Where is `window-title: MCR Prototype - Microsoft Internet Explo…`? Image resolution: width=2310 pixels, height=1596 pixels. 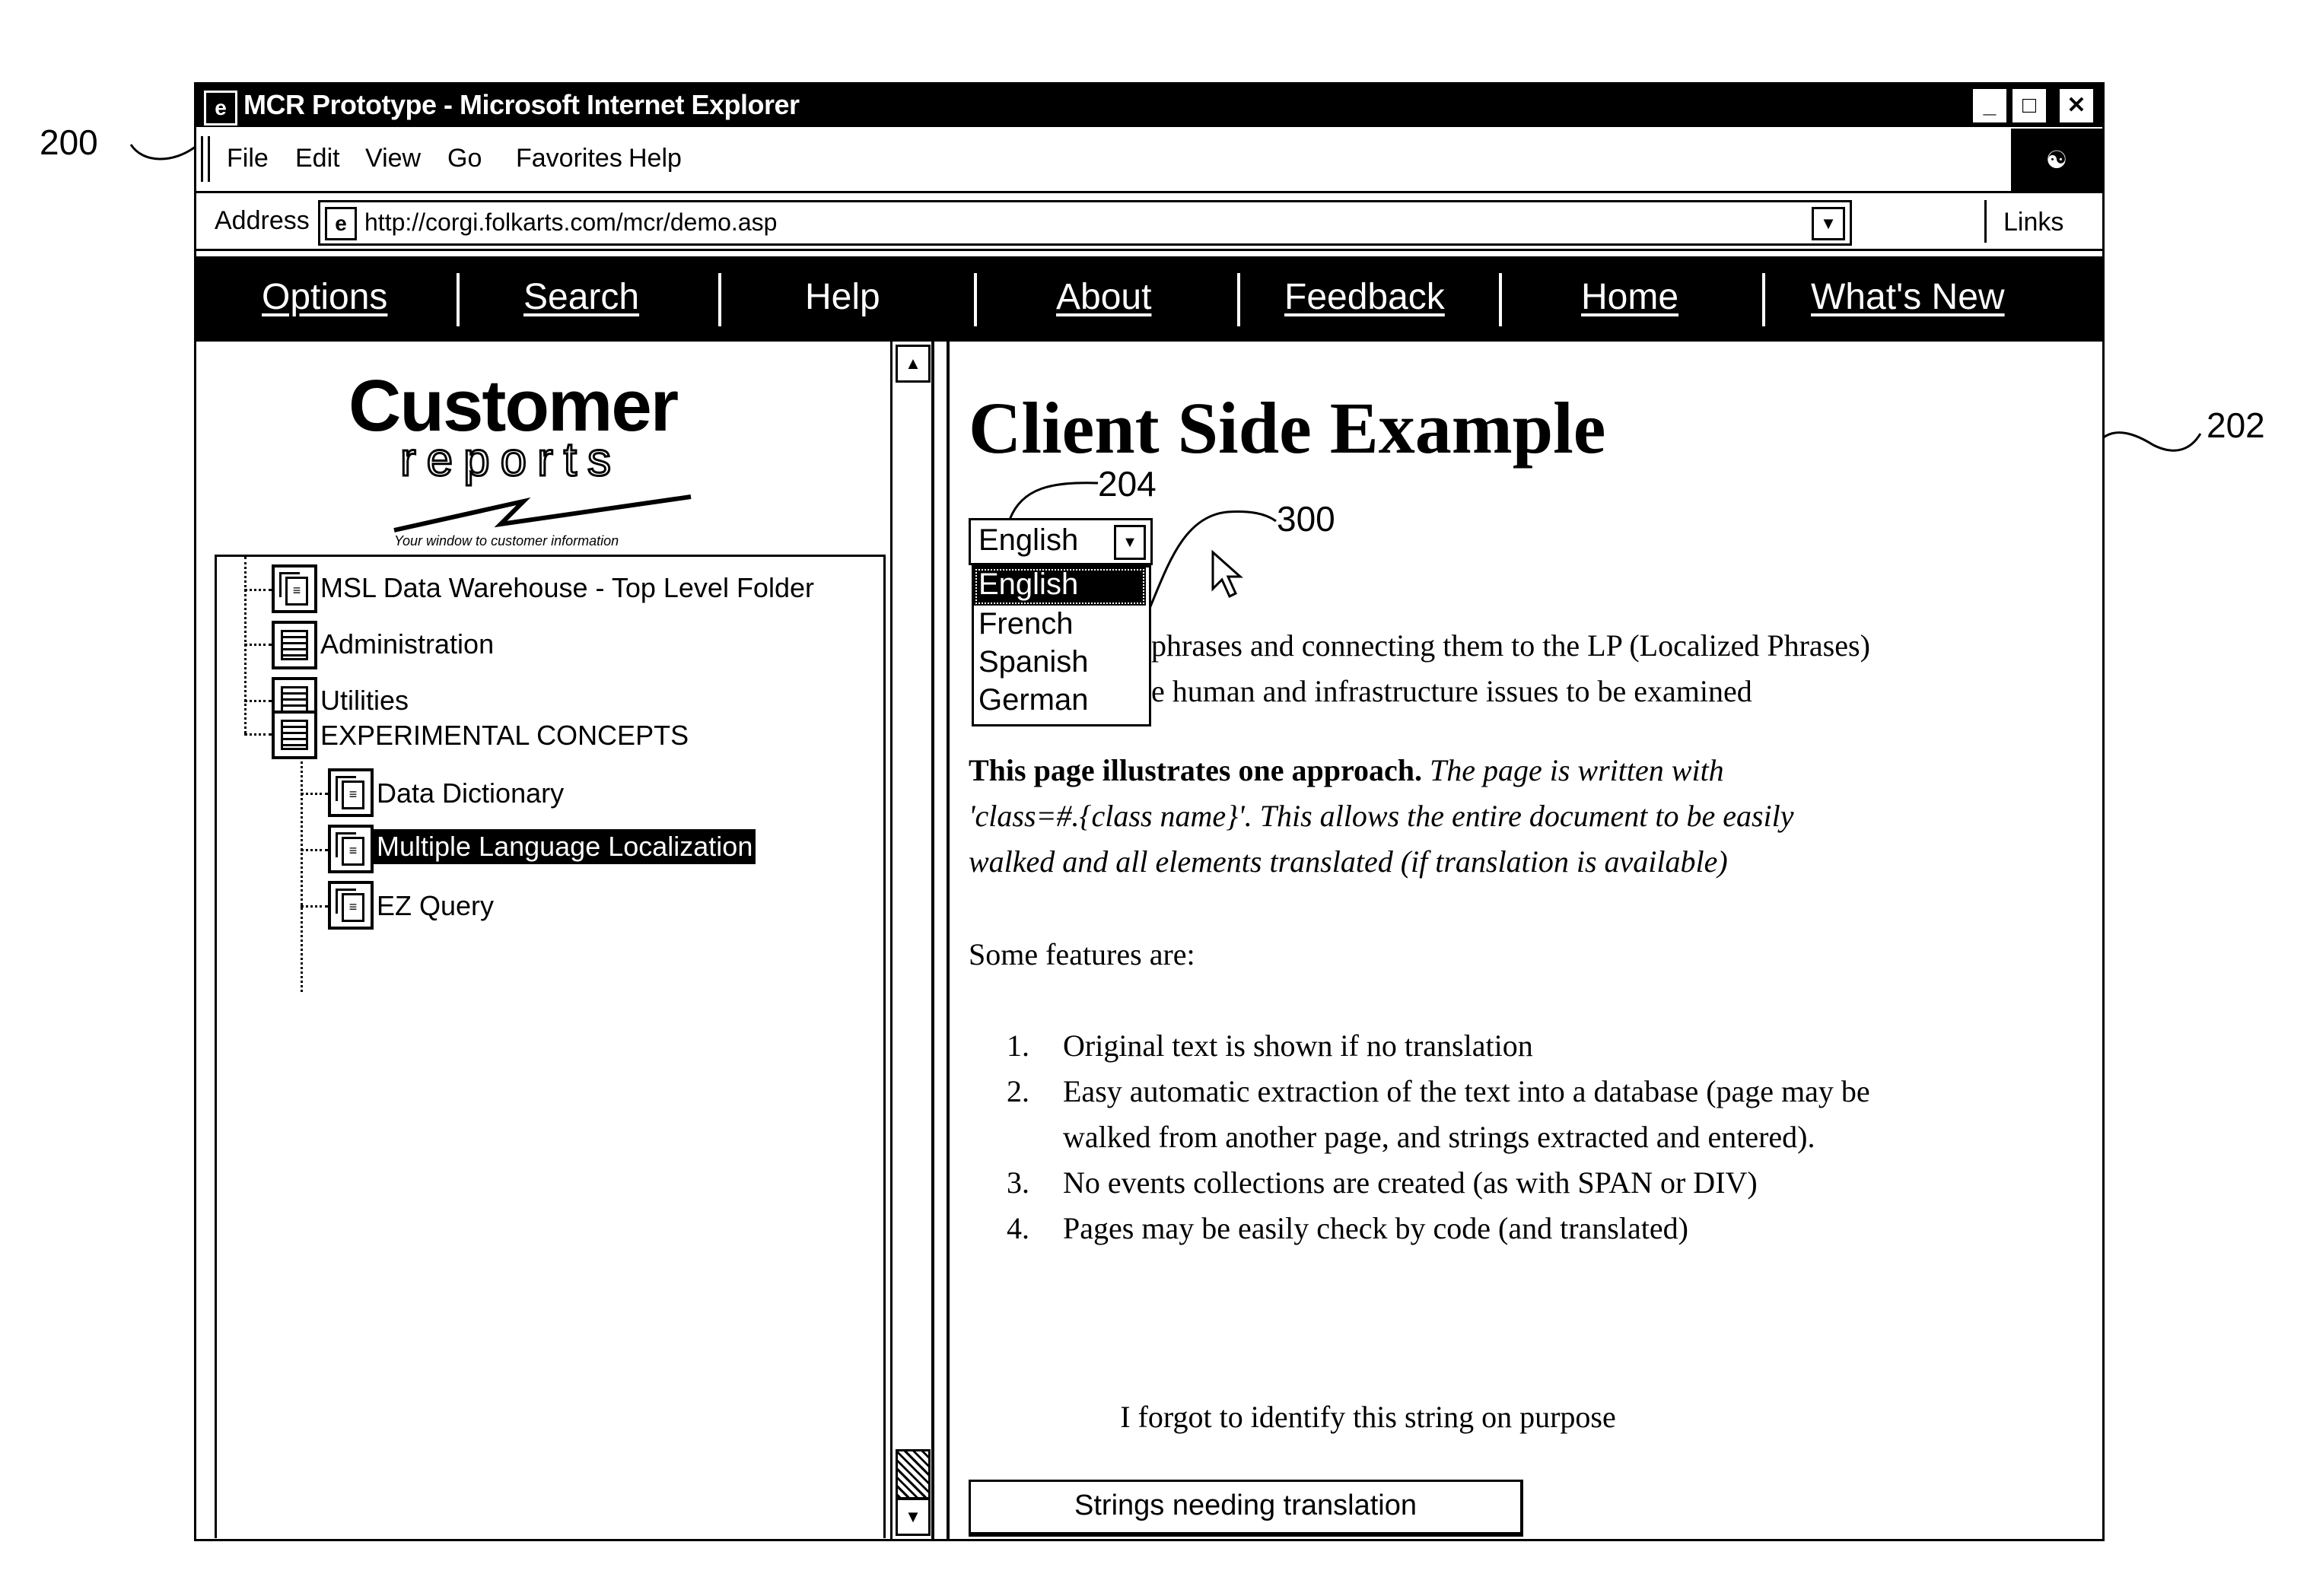
window-title: MCR Prototype - Microsoft Internet Explo… is located at coordinates (521, 104).